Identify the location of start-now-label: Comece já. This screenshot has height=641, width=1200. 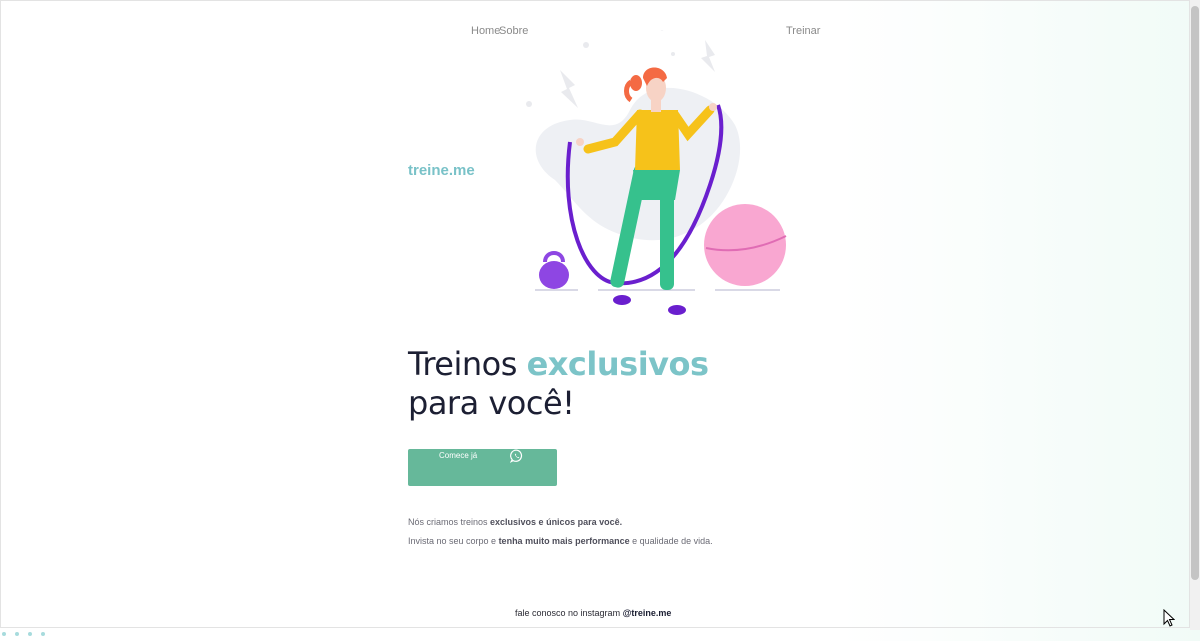
(458, 455).